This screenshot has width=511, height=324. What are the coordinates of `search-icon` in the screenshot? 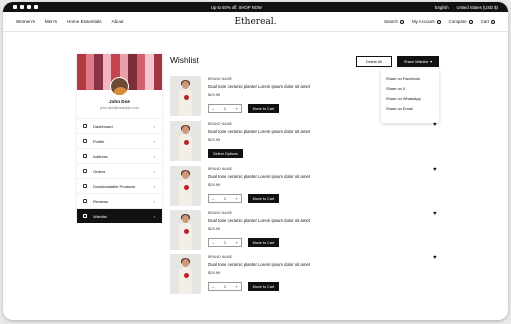 It's located at (401, 21).